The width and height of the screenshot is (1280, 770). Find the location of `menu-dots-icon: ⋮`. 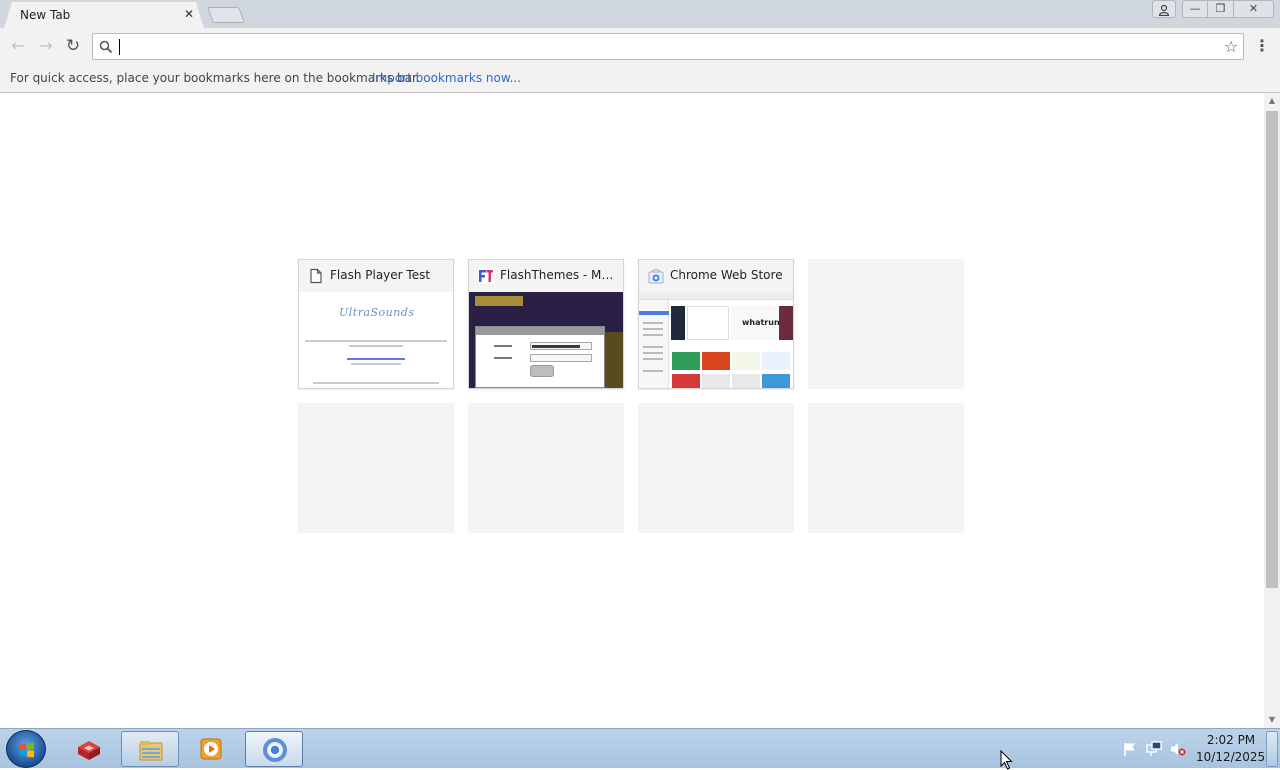

menu-dots-icon: ⋮ is located at coordinates (1262, 45).